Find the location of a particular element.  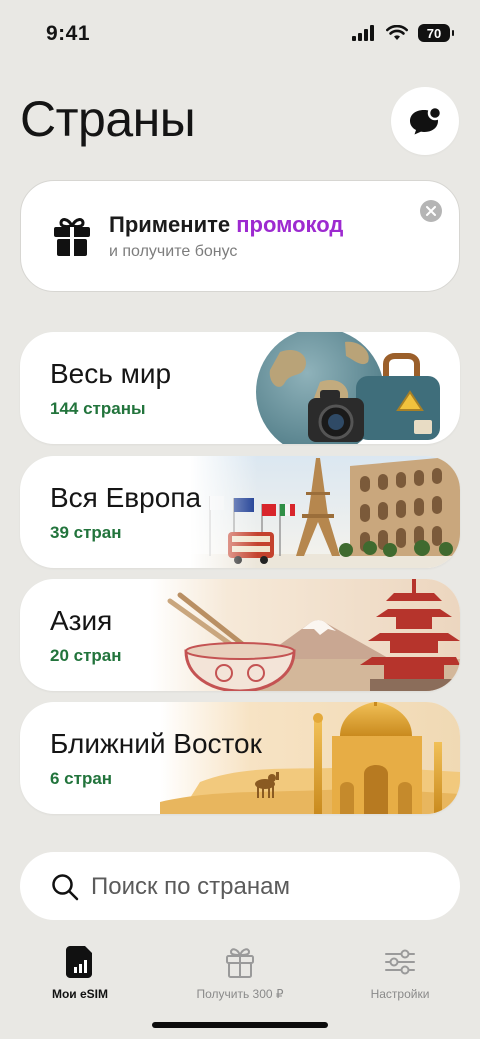

signal-icon is located at coordinates (363, 33).